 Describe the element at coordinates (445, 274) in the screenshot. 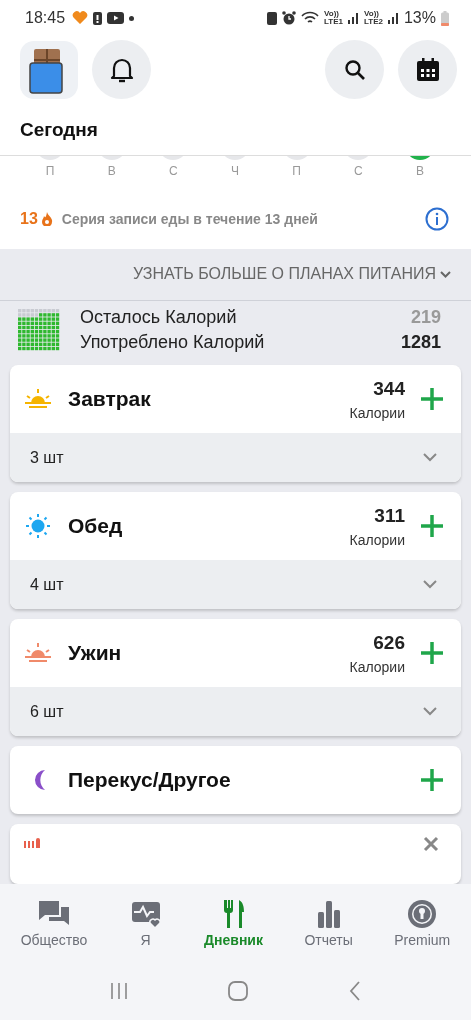

I see `caret-icon` at that location.